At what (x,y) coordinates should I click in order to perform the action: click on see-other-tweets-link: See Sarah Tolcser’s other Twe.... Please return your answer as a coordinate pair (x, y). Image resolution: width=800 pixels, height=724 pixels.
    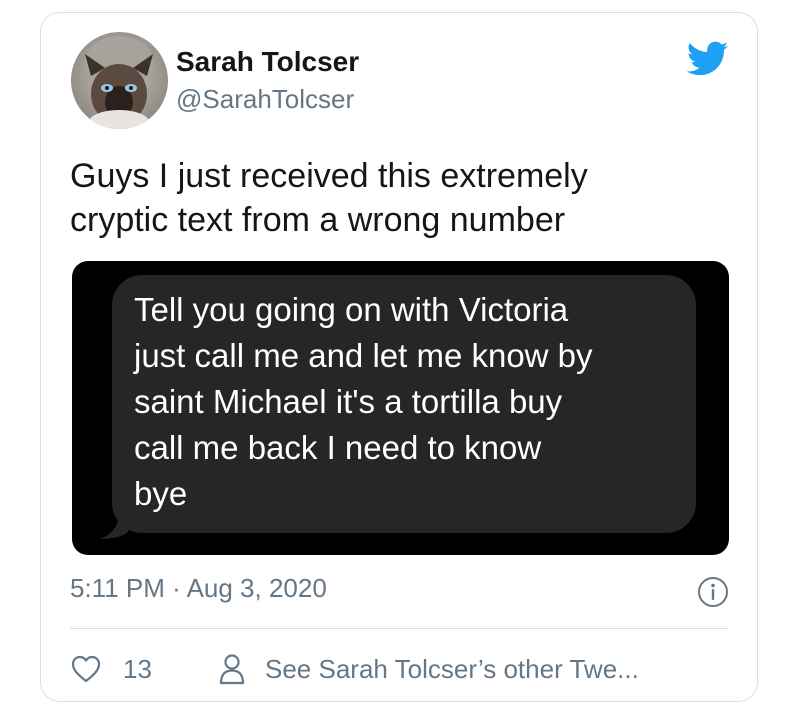
    Looking at the image, I should click on (429, 669).